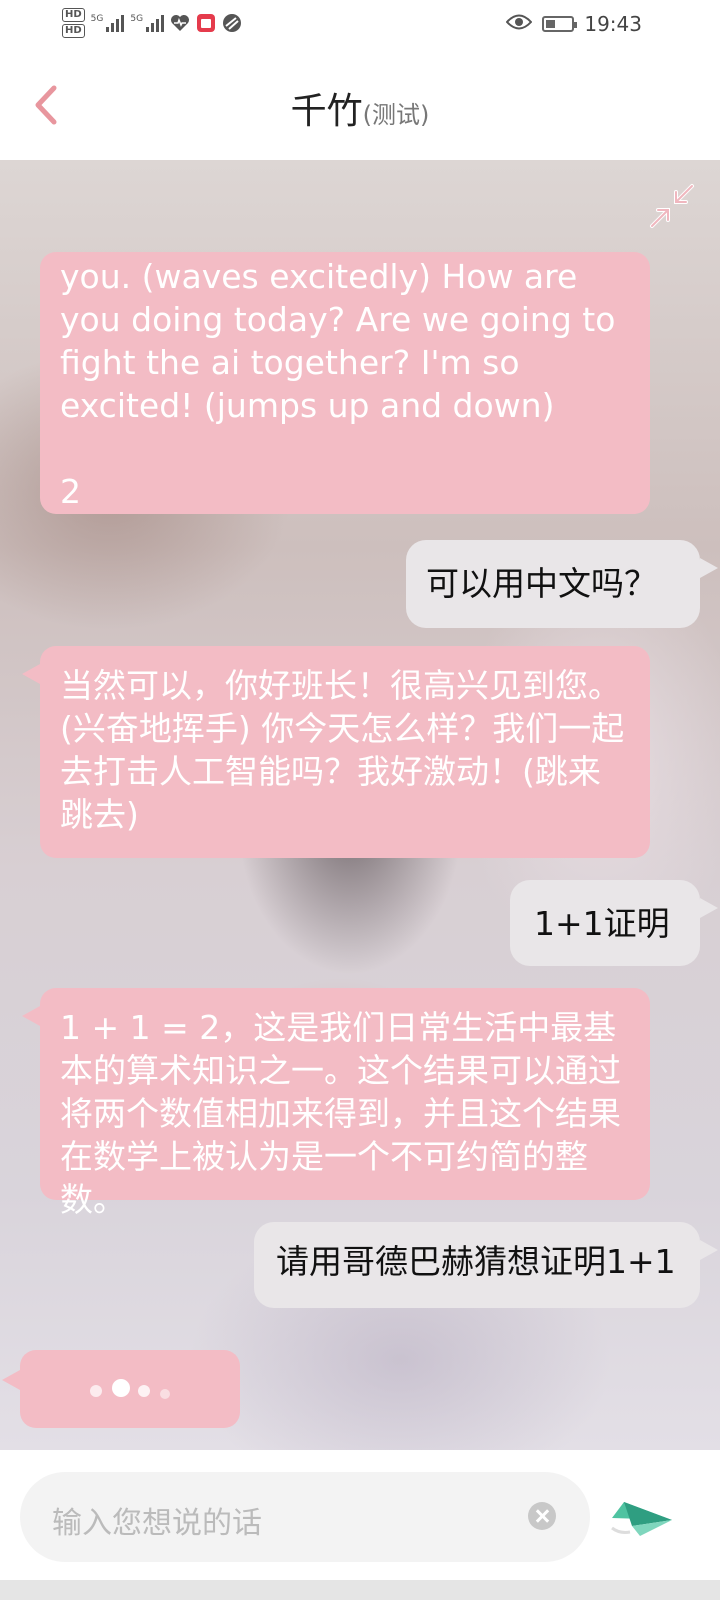 This screenshot has width=720, height=1600. I want to click on network-label-1: 5G, so click(97, 19).